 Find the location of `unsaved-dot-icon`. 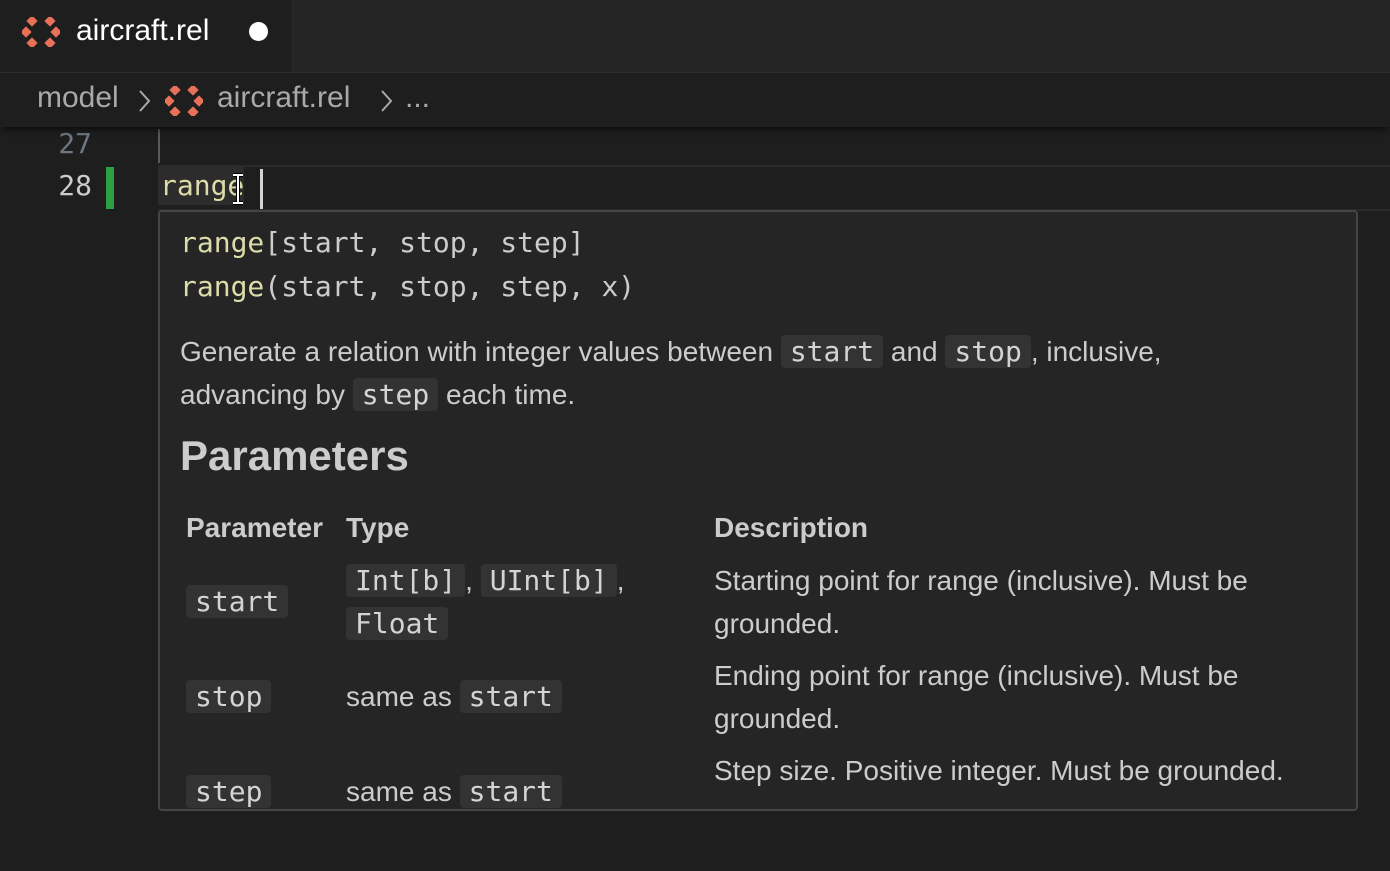

unsaved-dot-icon is located at coordinates (258, 31).